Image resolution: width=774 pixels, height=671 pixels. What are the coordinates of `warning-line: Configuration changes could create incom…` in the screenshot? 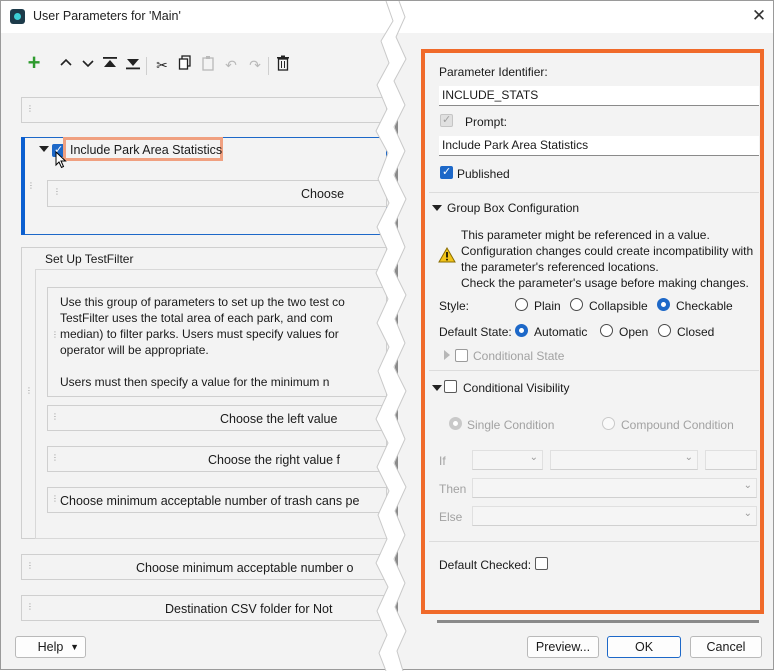 It's located at (607, 251).